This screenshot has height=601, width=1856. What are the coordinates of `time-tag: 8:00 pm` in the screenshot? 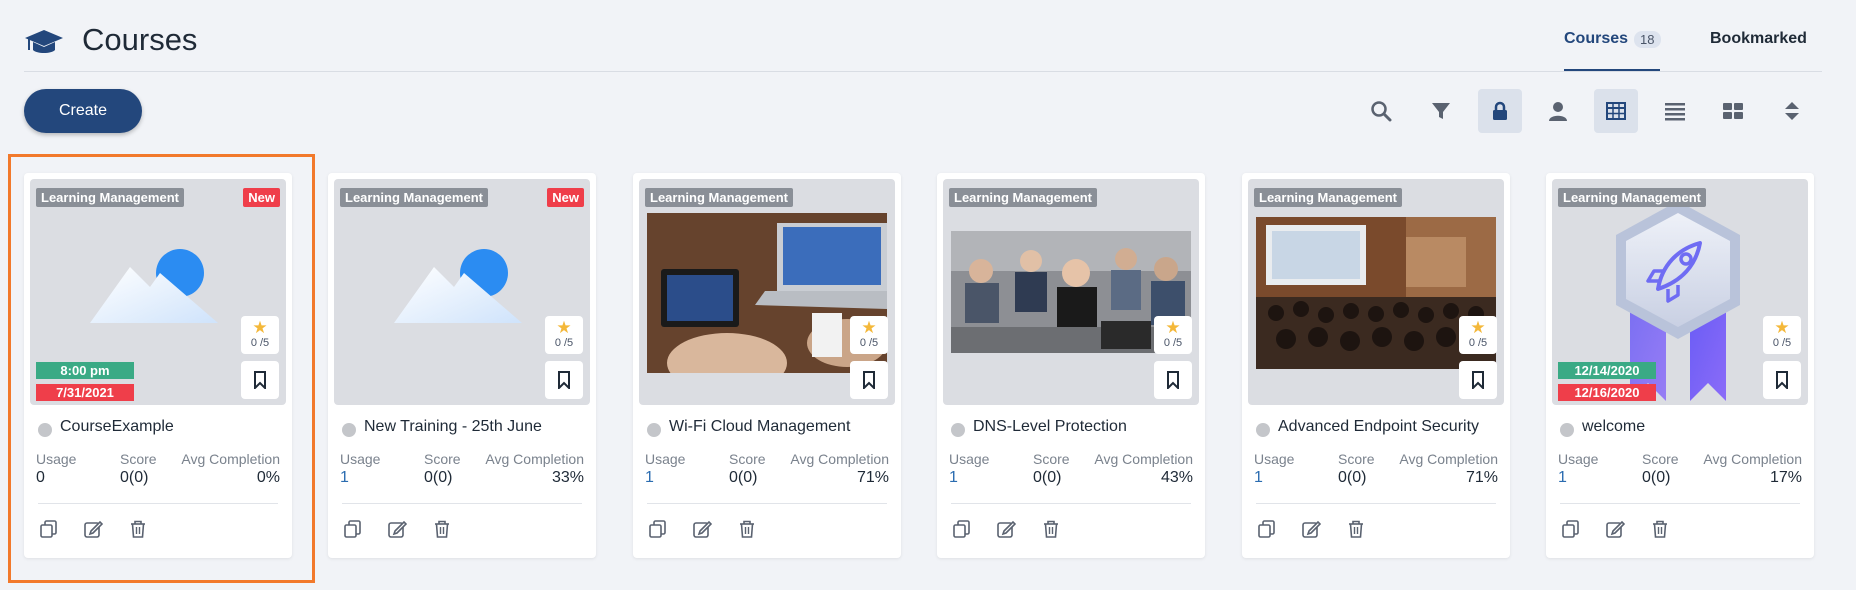 It's located at (85, 370).